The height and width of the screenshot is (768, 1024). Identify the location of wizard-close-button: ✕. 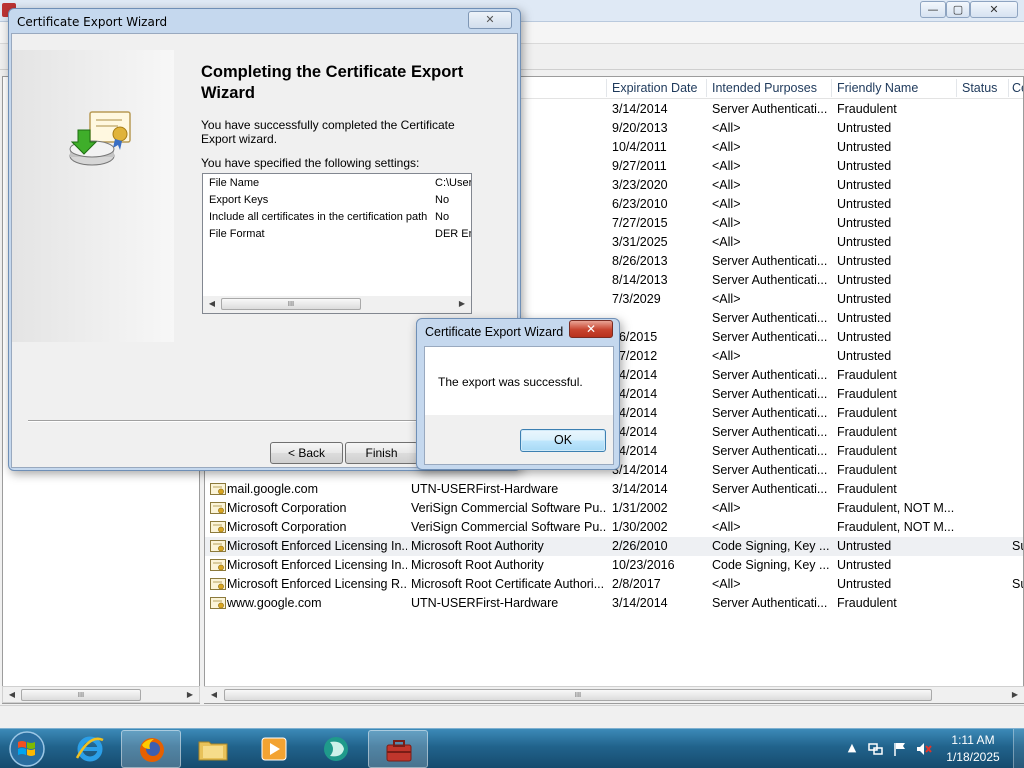
(490, 20).